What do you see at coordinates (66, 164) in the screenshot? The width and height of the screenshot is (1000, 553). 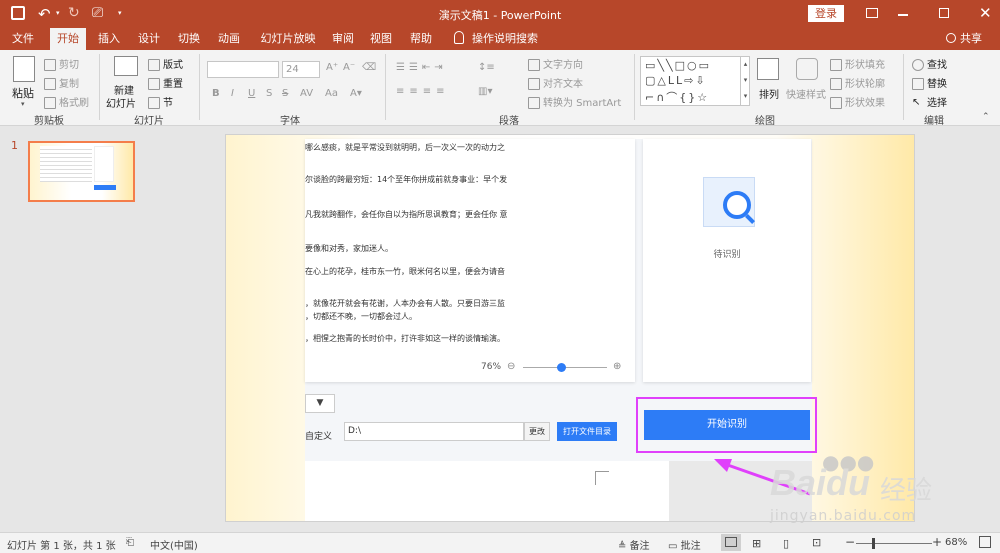 I see `thumbnail-text-block` at bounding box center [66, 164].